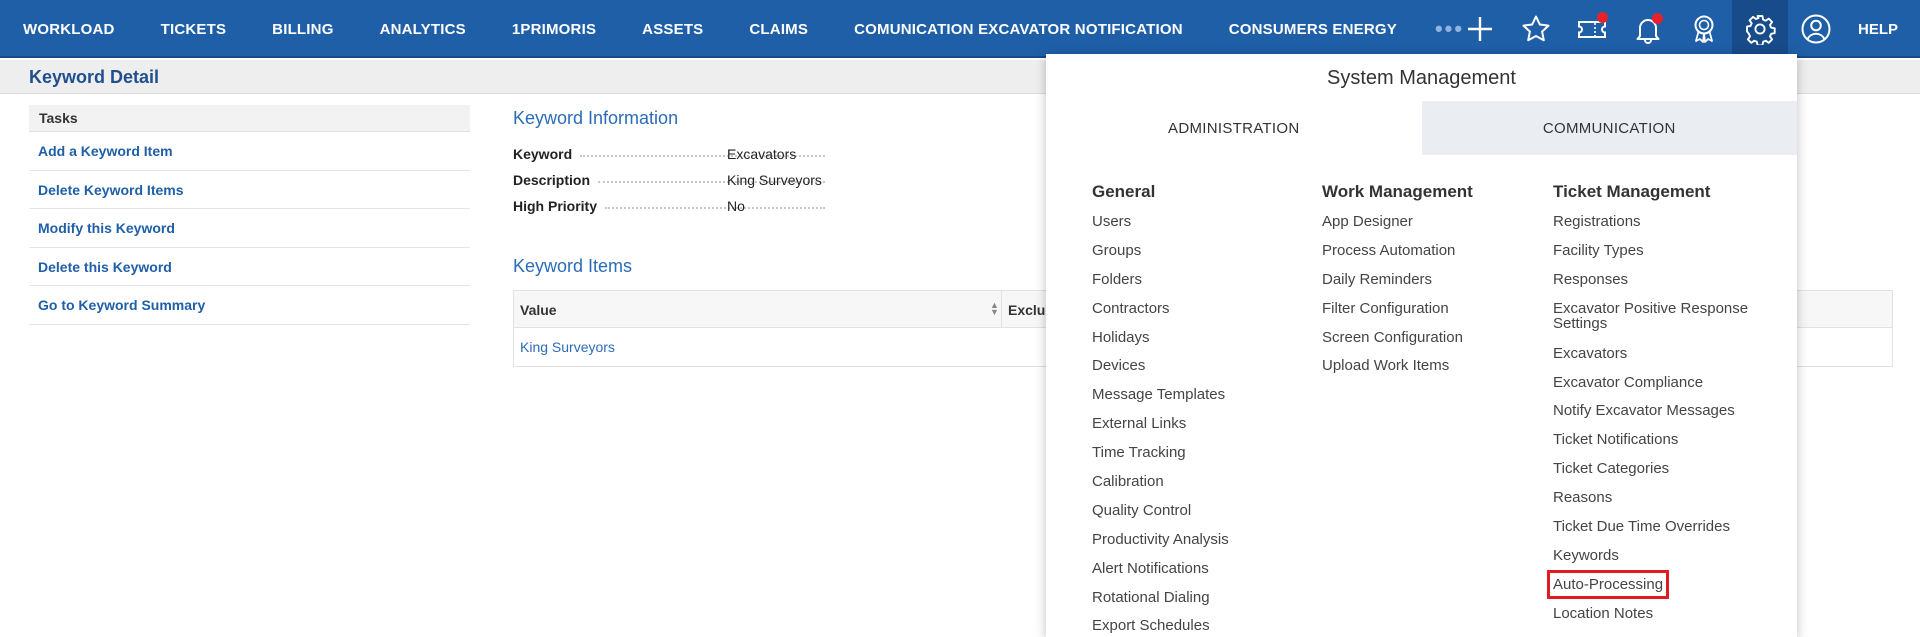 The height and width of the screenshot is (637, 1920). What do you see at coordinates (1658, 533) in the screenshot?
I see `link-ticket-due-time-overrides: Ticket Due Time Overrides` at bounding box center [1658, 533].